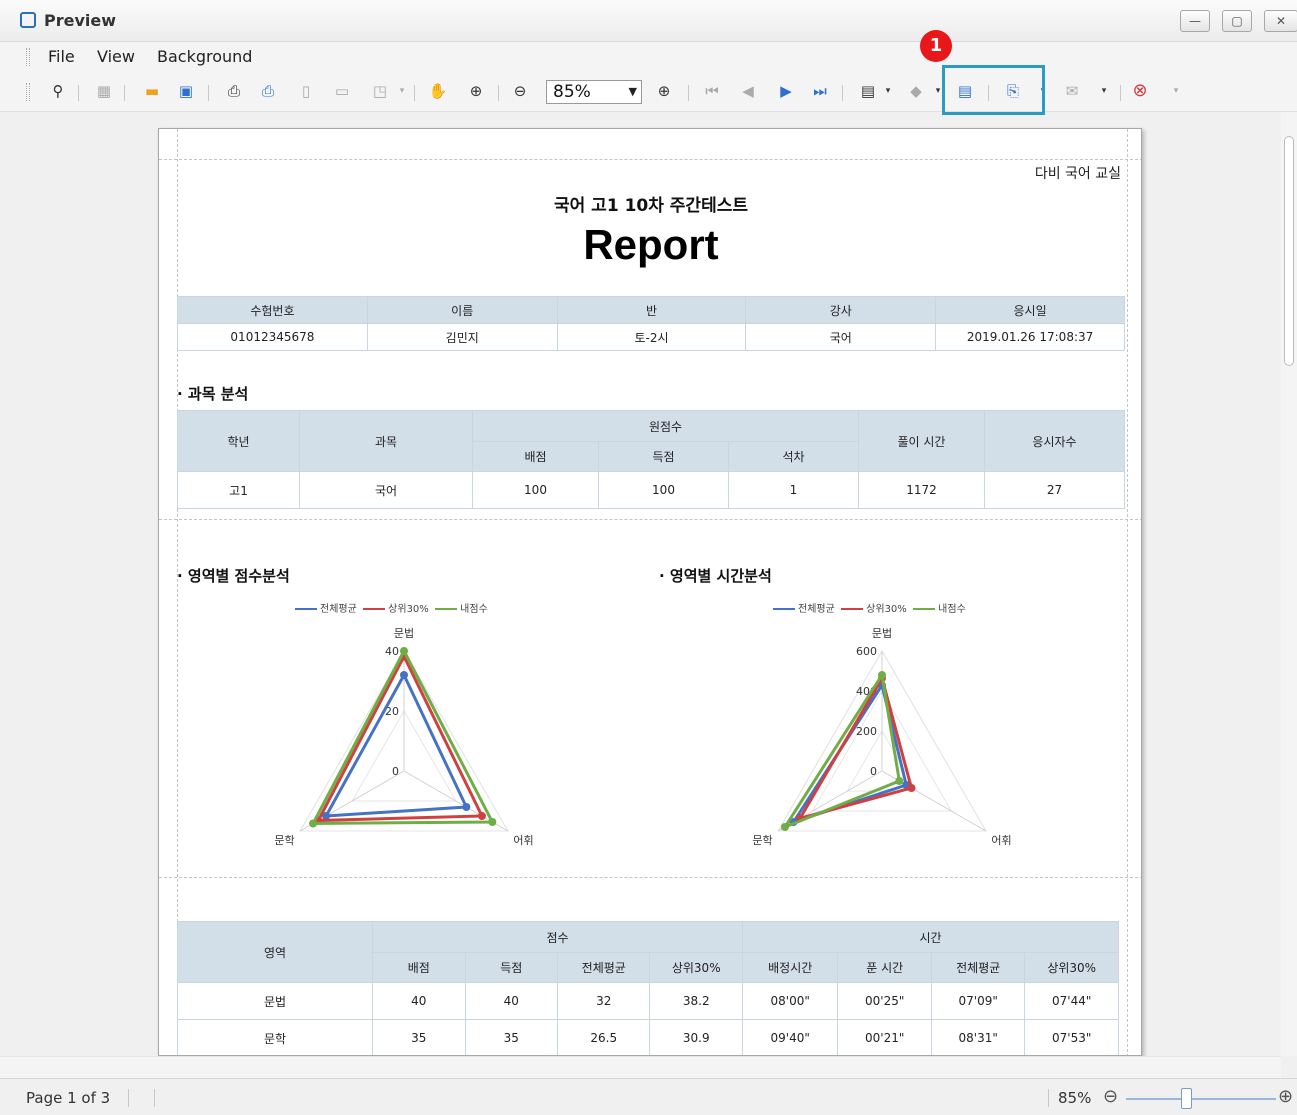 The height and width of the screenshot is (1115, 1297). I want to click on menu-bar: File View Background, so click(648, 57).